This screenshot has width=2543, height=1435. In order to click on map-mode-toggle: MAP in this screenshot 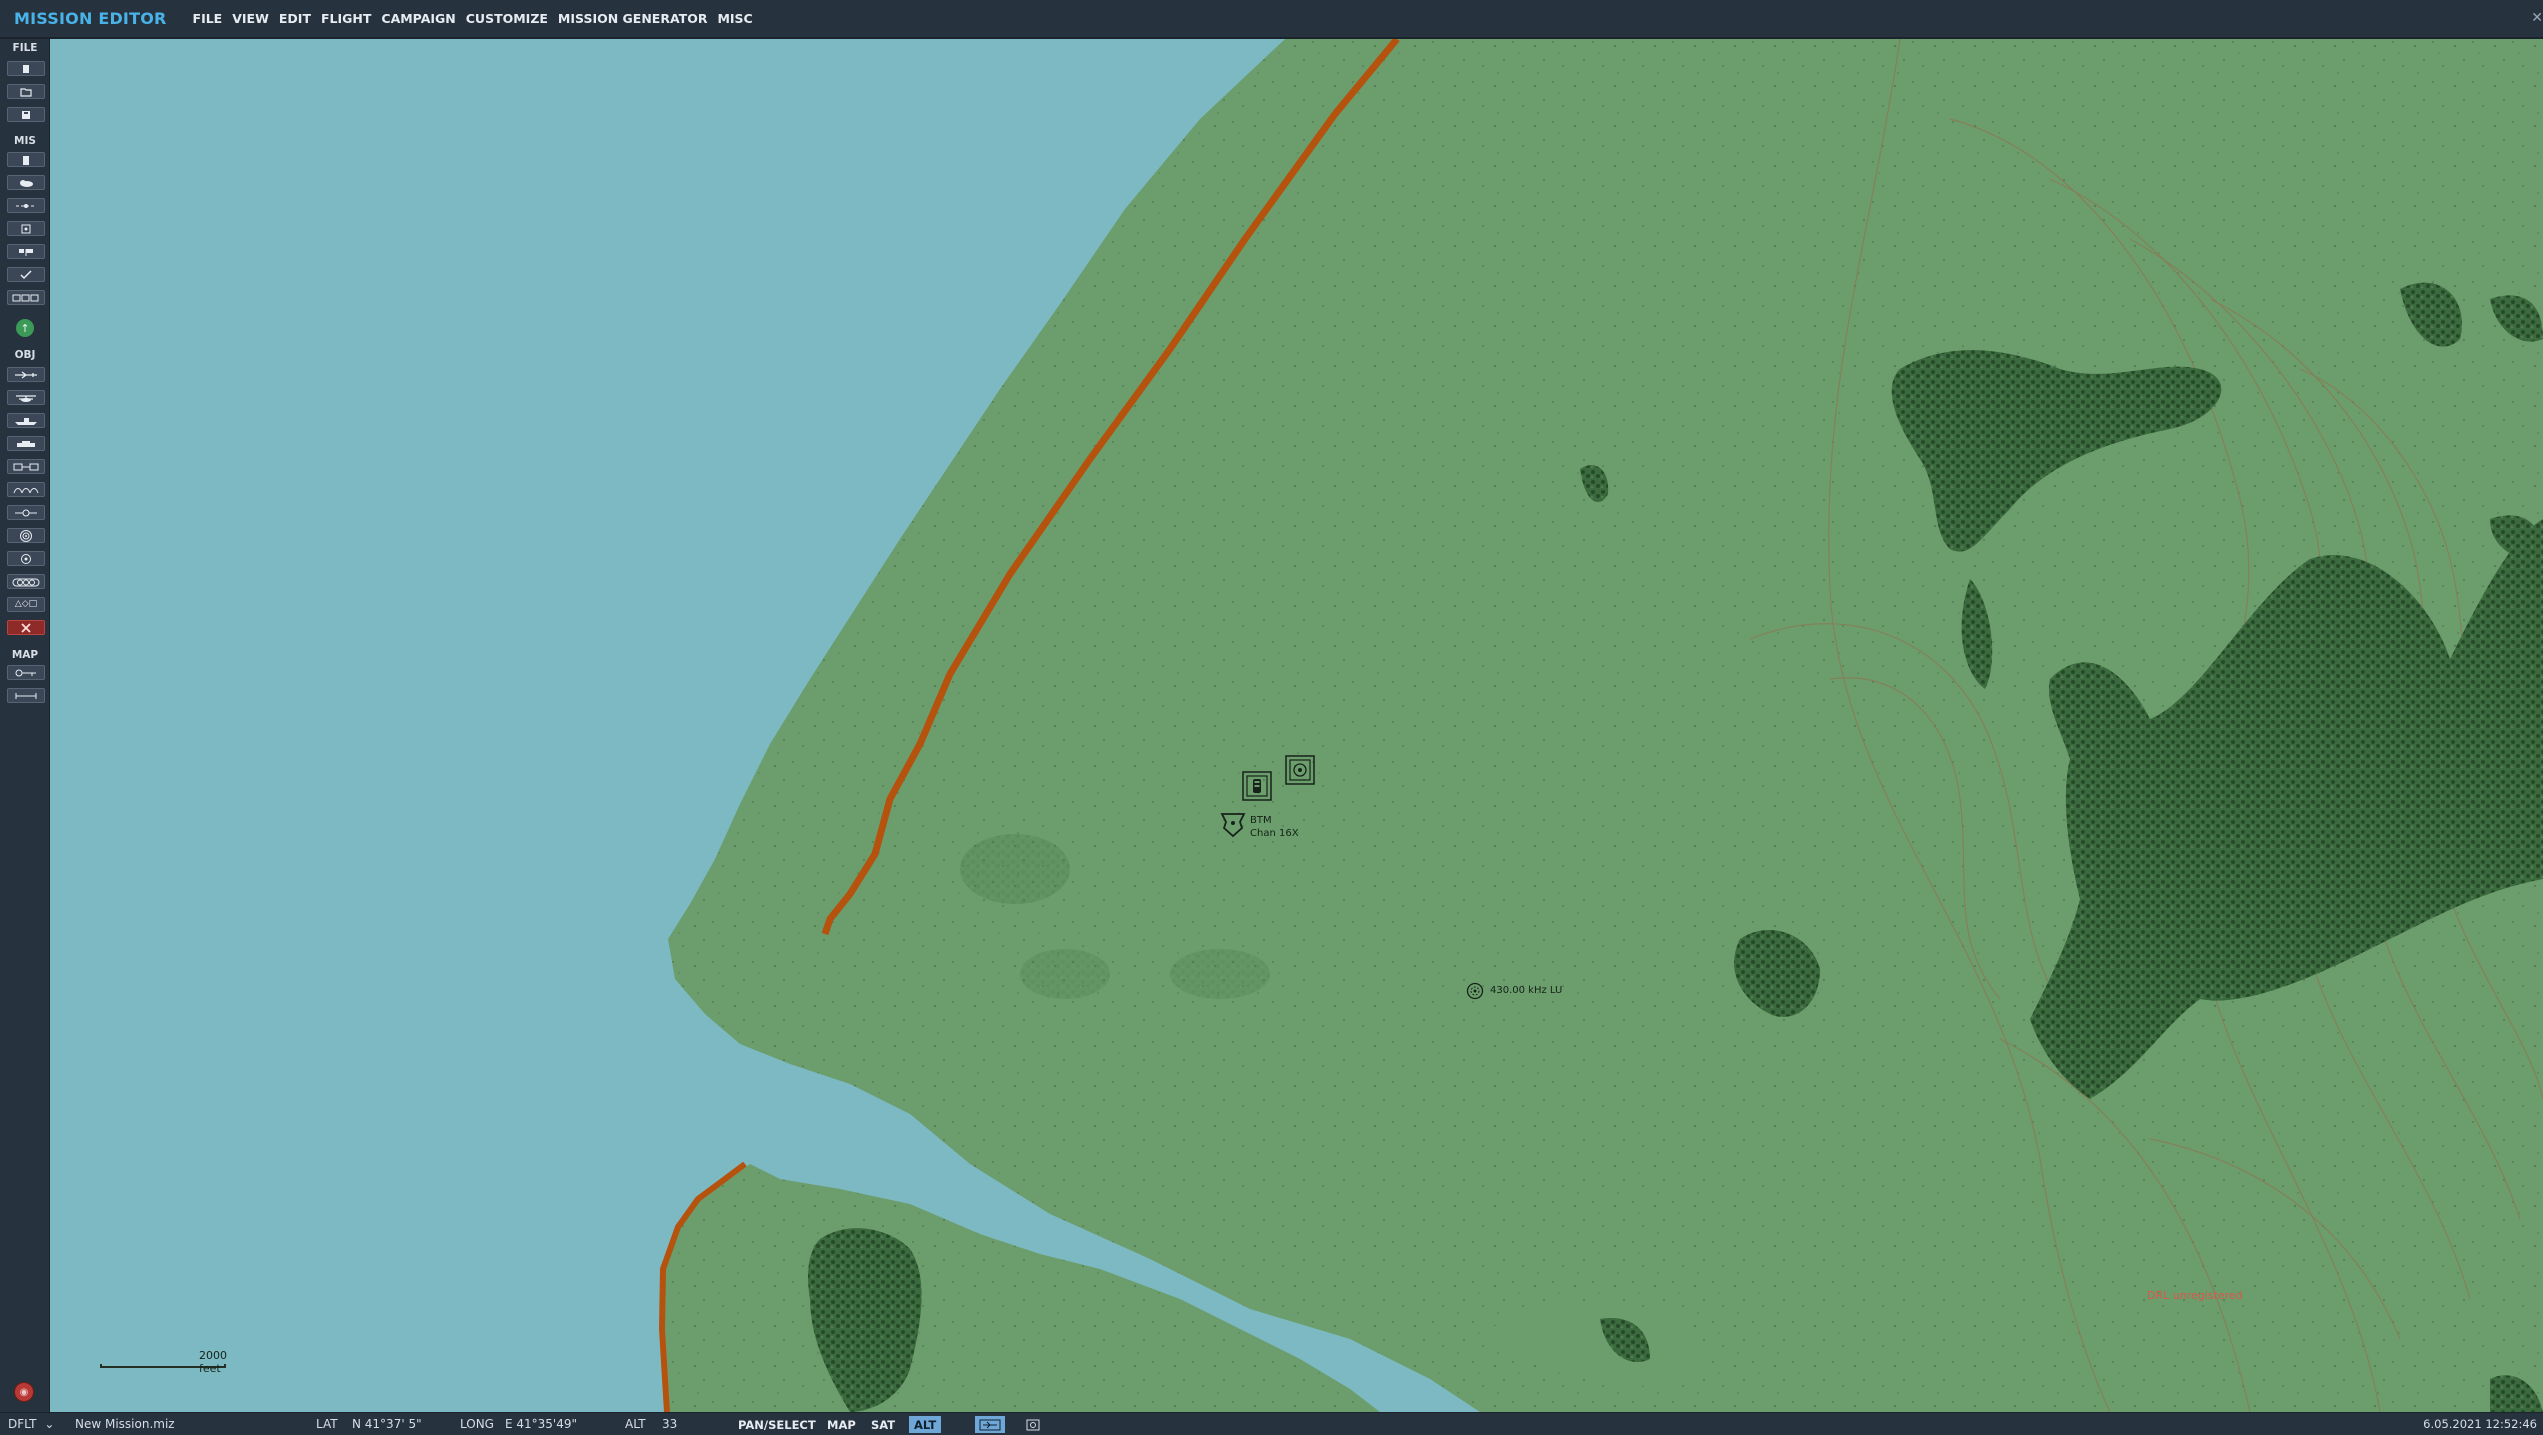, I will do `click(841, 1424)`.